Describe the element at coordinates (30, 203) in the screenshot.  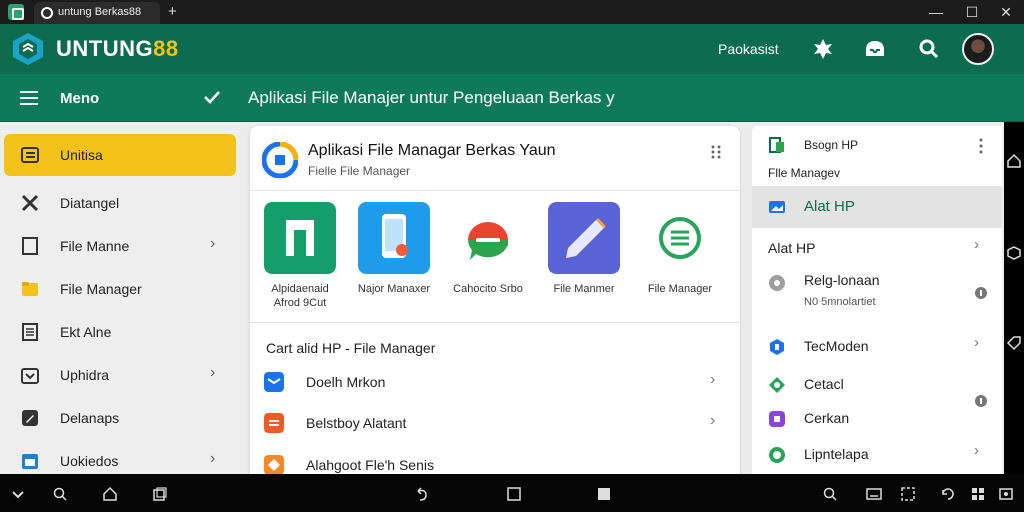
I see `crossed-tools-icon` at that location.